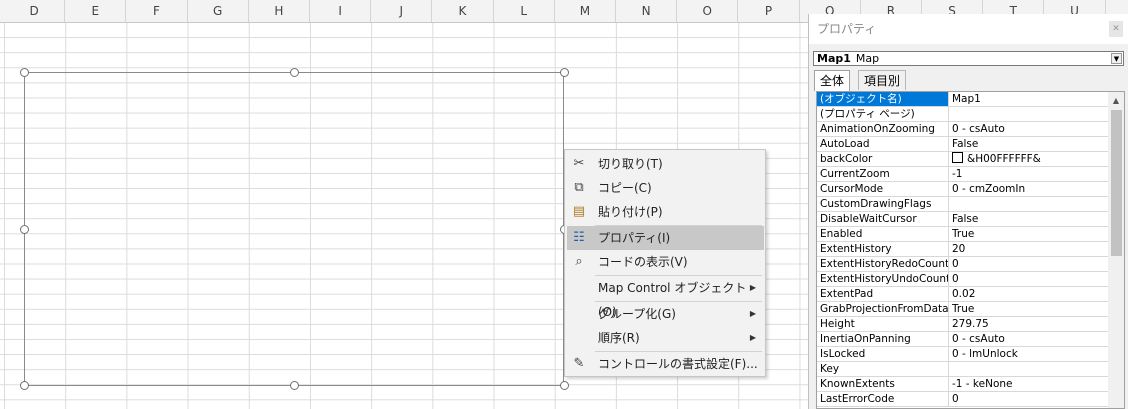 Image resolution: width=1128 pixels, height=409 pixels. What do you see at coordinates (564, 72) in the screenshot?
I see `resize-handle-top-right` at bounding box center [564, 72].